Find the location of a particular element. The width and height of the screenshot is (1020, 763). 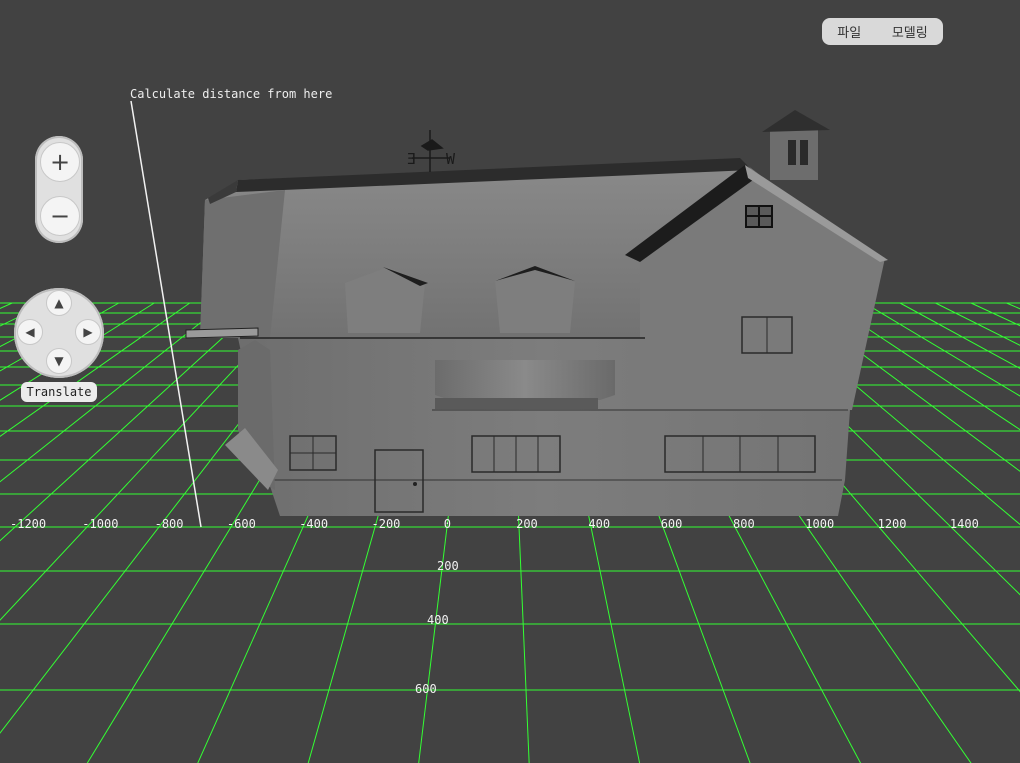

x-tick-label: 200 is located at coordinates (527, 524).